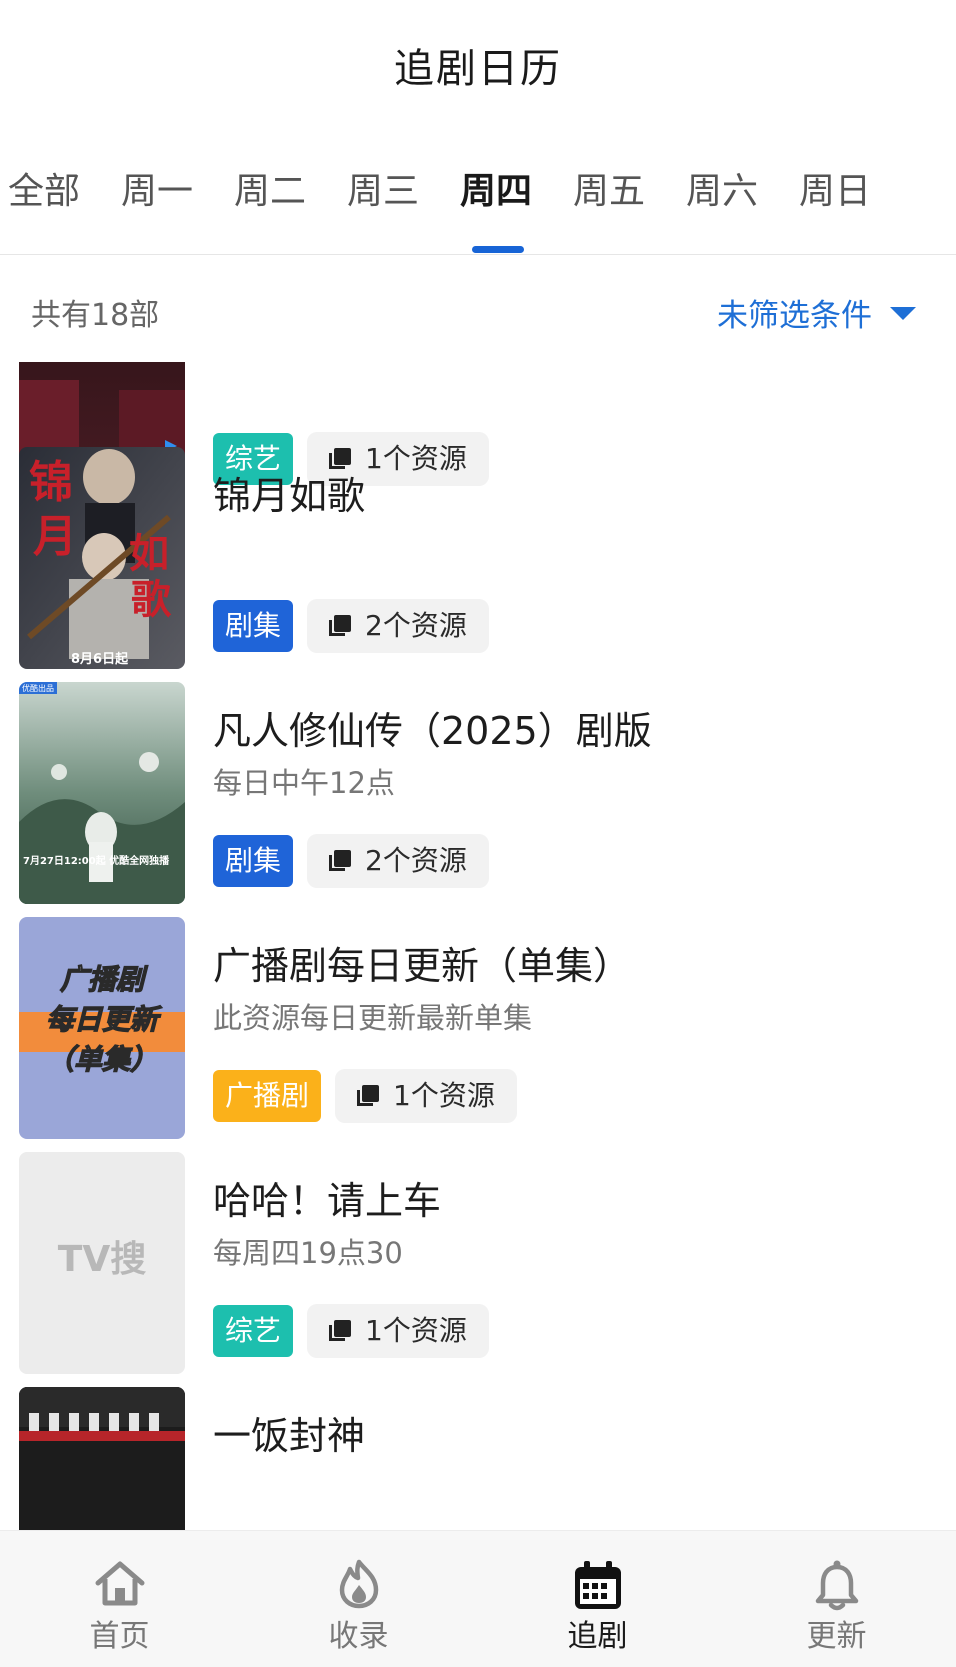  I want to click on bottom-navigation: 首页 收录 追剧 更新, so click(478, 1598).